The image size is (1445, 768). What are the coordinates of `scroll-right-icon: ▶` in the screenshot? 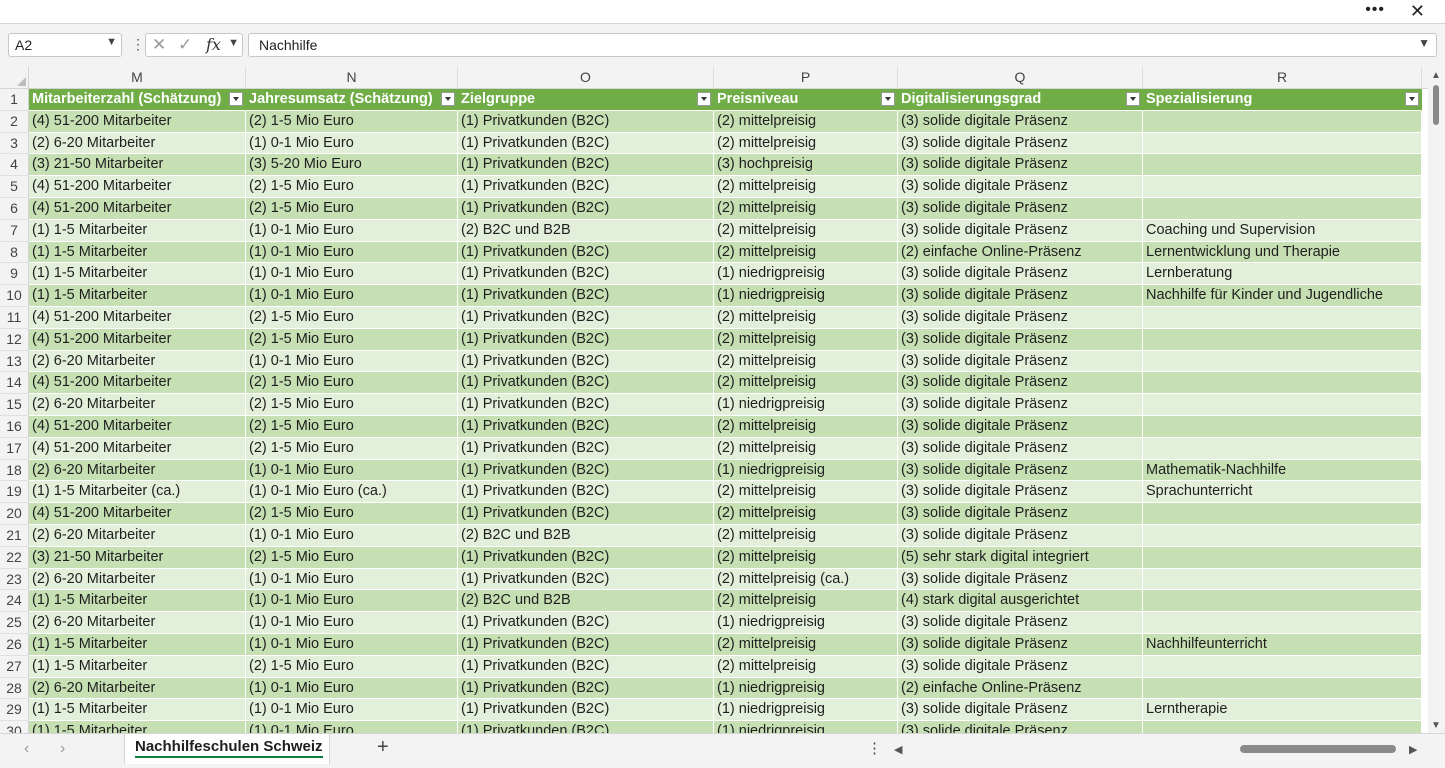 It's located at (1413, 749).